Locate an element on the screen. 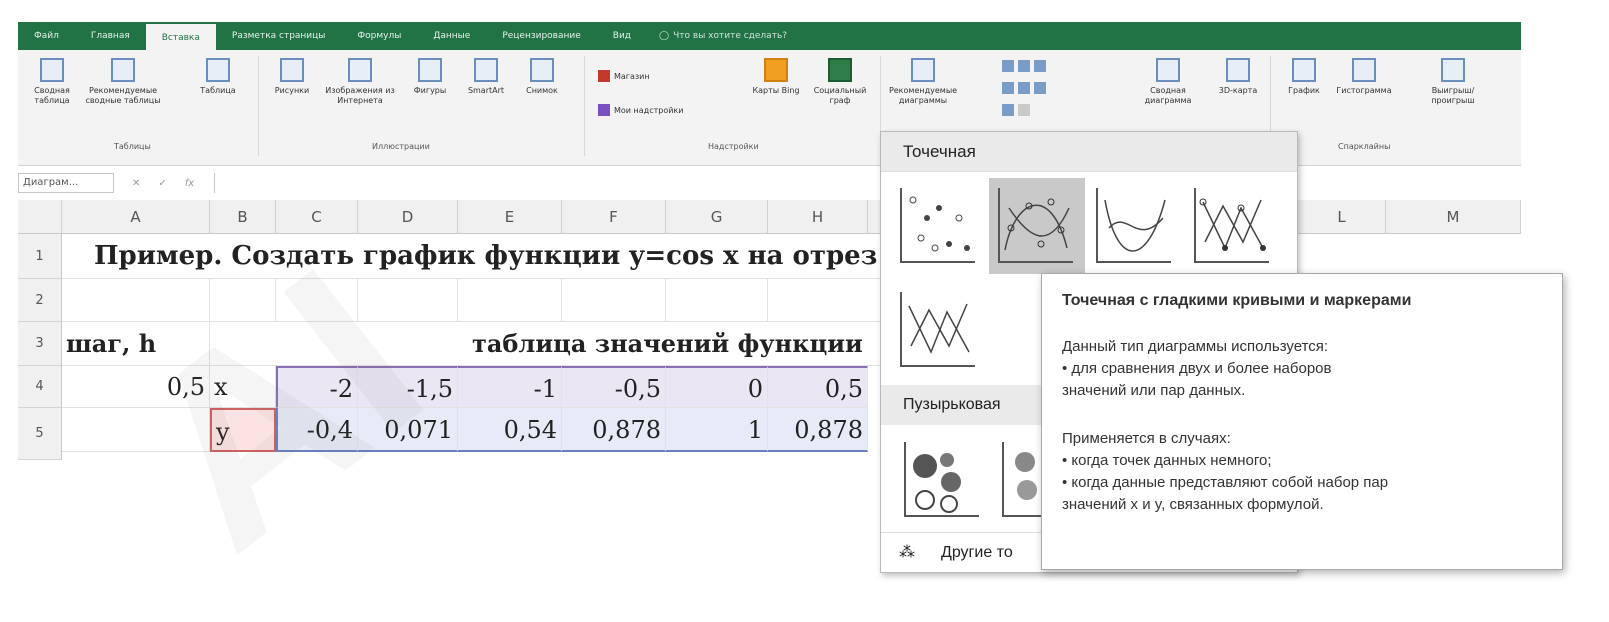 Image resolution: width=1609 pixels, height=622 pixels. shapes-label: Фигуры is located at coordinates (430, 90).